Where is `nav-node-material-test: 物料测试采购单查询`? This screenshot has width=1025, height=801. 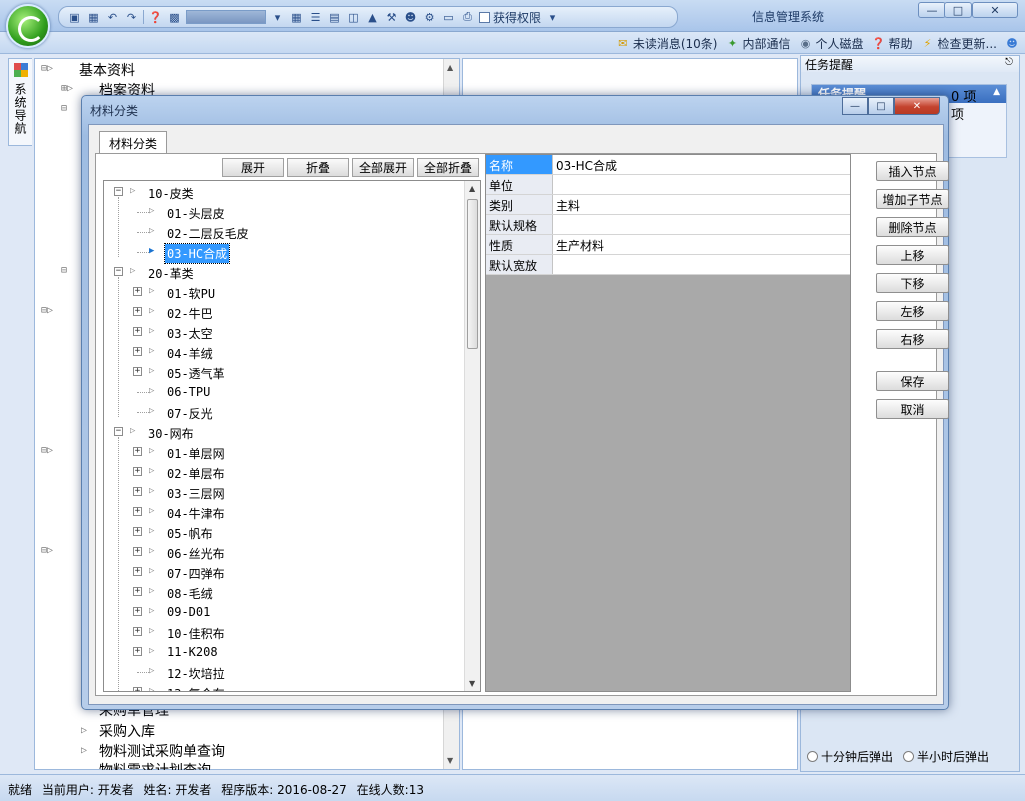
nav-node-material-test: 物料测试采购单查询 is located at coordinates (162, 751).